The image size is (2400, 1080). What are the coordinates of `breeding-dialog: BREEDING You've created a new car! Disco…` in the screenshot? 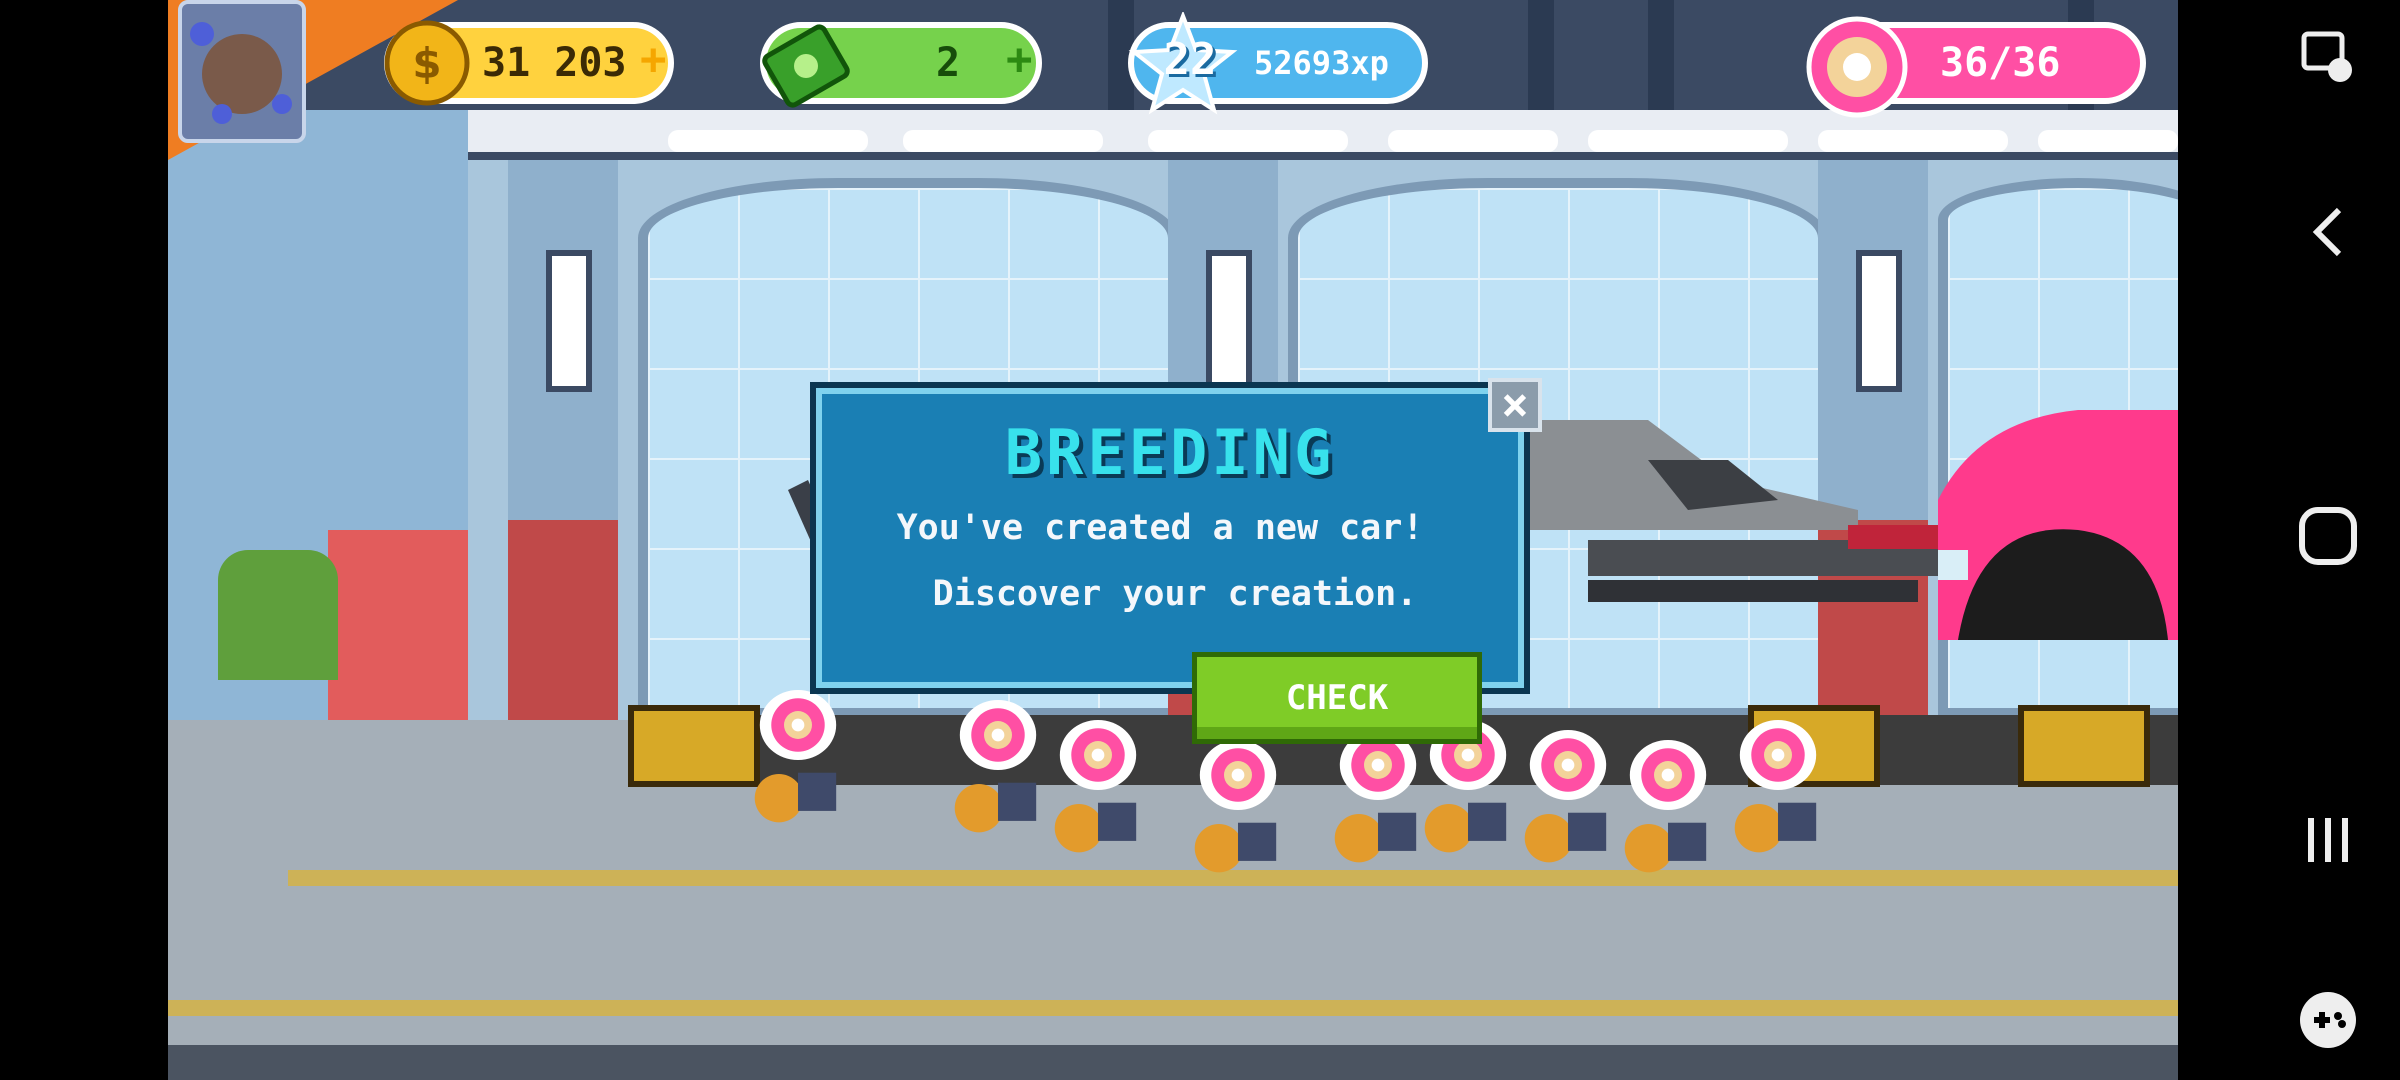 It's located at (1170, 538).